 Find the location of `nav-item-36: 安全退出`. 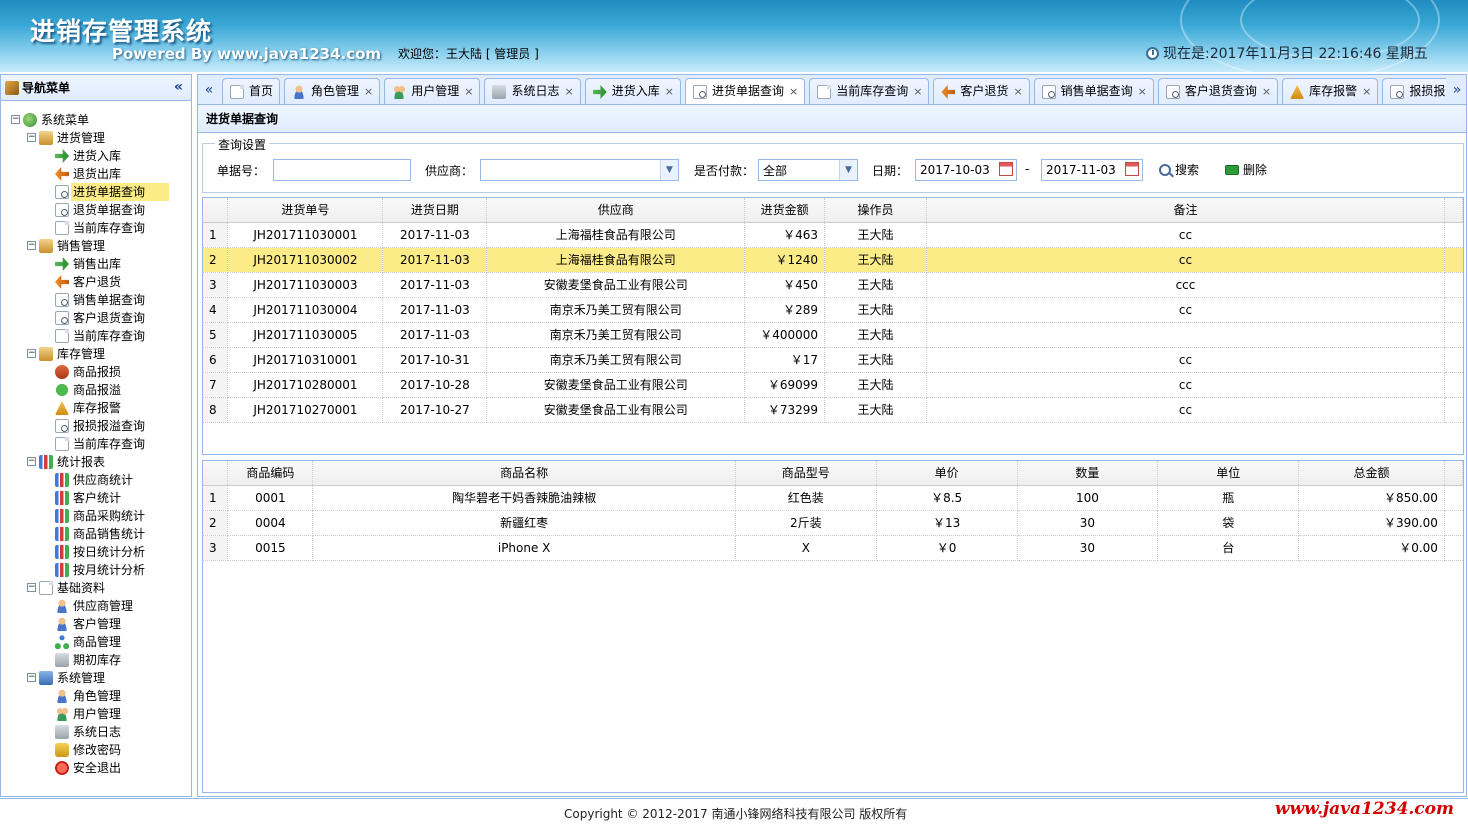

nav-item-36: 安全退出 is located at coordinates (96, 768).